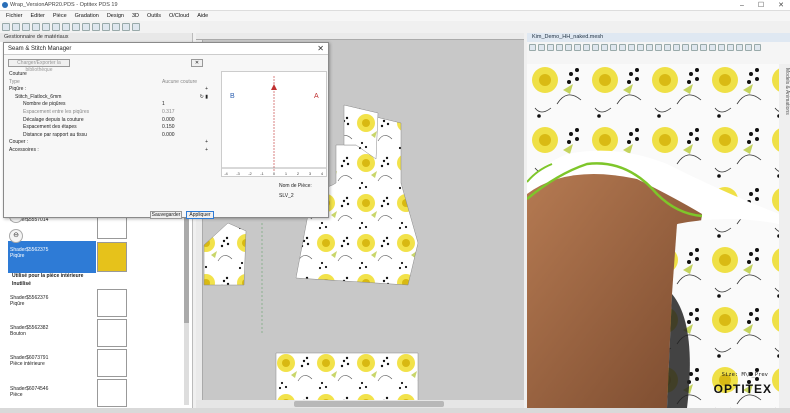 The width and height of the screenshot is (790, 413). I want to click on dec-value: 0.000, so click(185, 121).